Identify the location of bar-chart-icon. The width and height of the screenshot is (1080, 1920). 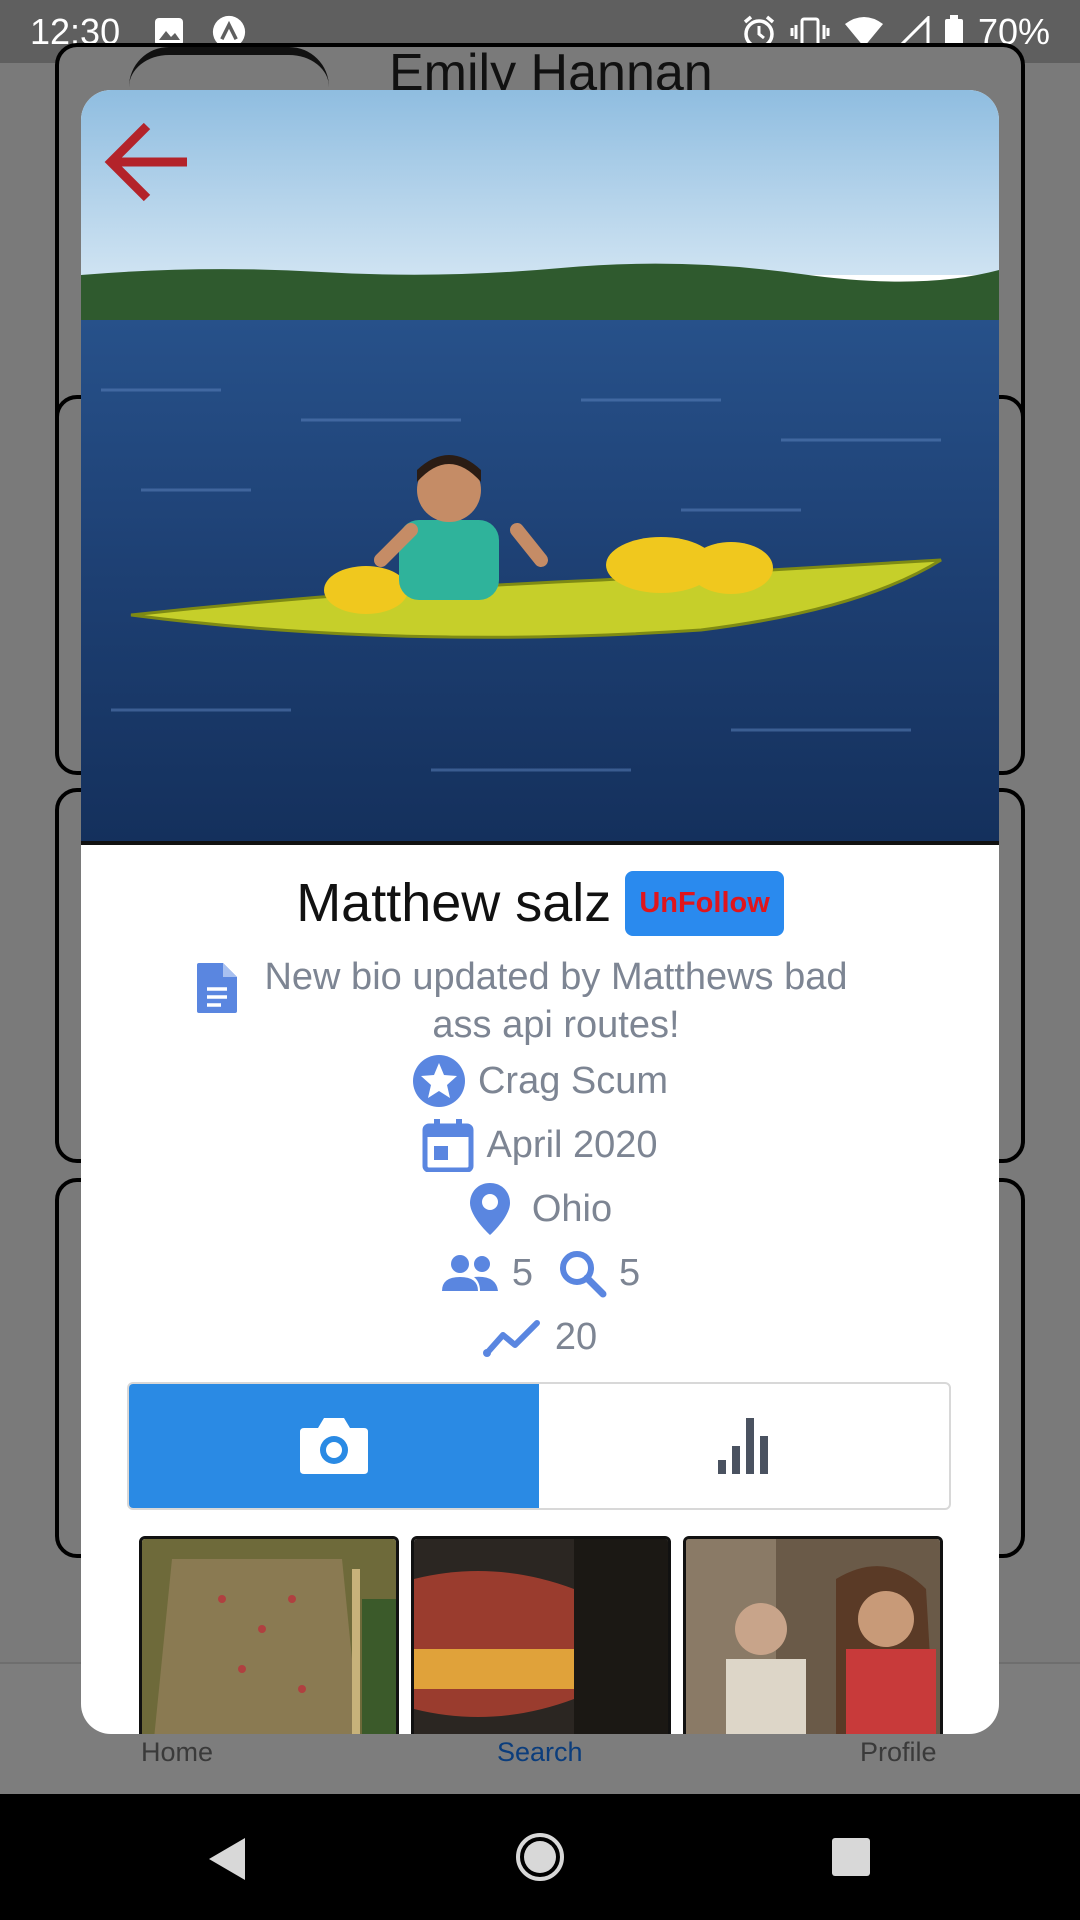
(743, 1446).